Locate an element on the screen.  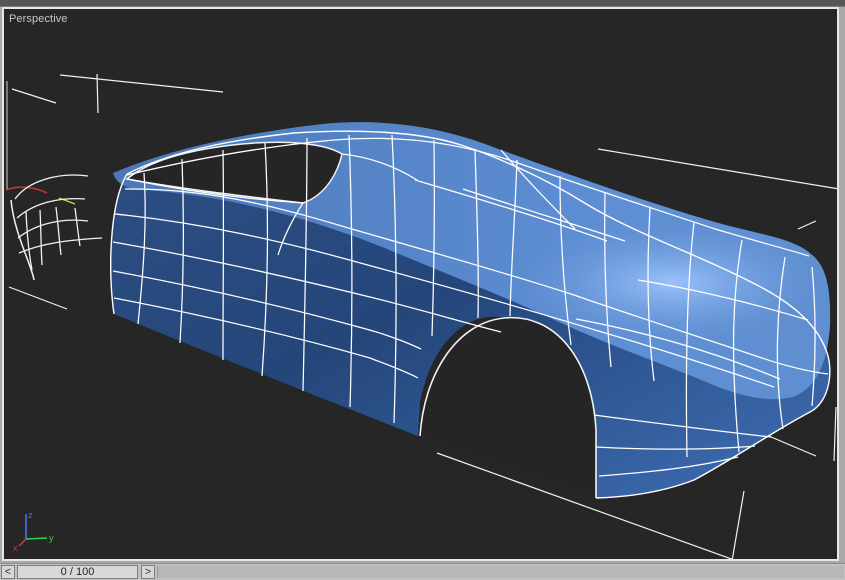
viewport-label: Perspective is located at coordinates (38, 19).